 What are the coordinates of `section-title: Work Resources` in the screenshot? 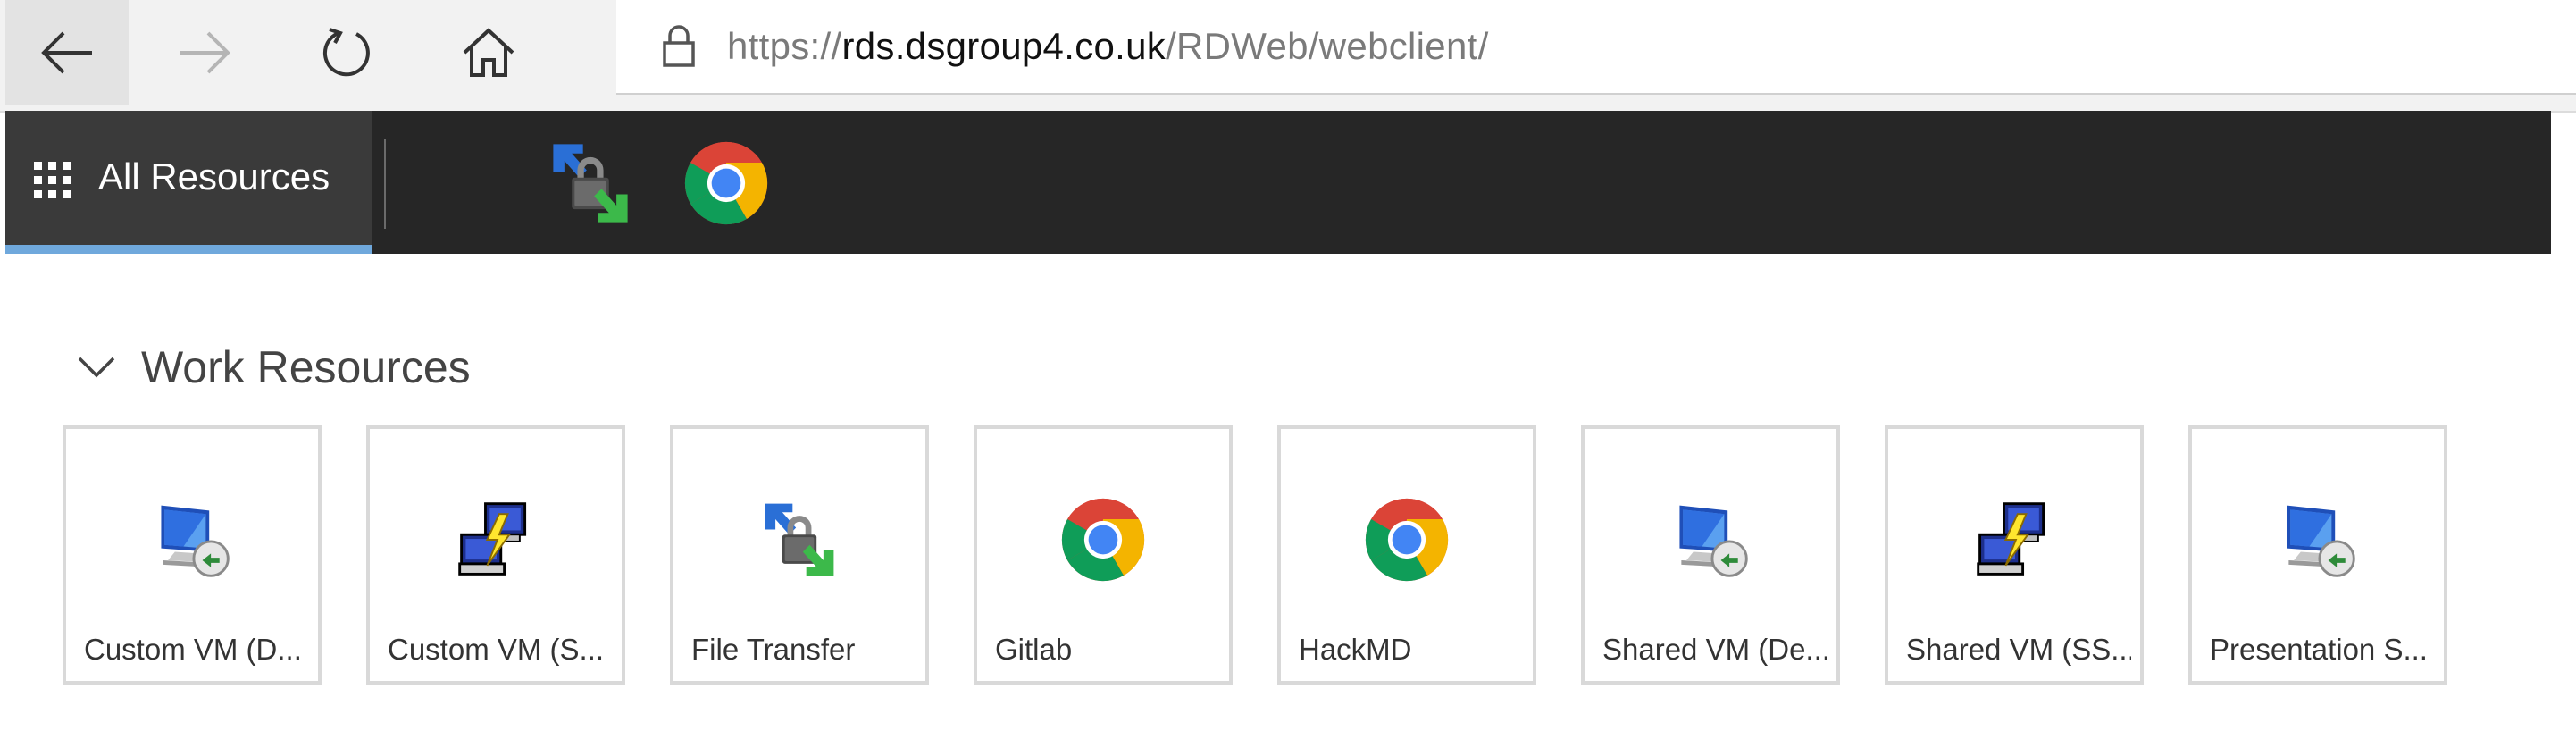 It's located at (306, 367).